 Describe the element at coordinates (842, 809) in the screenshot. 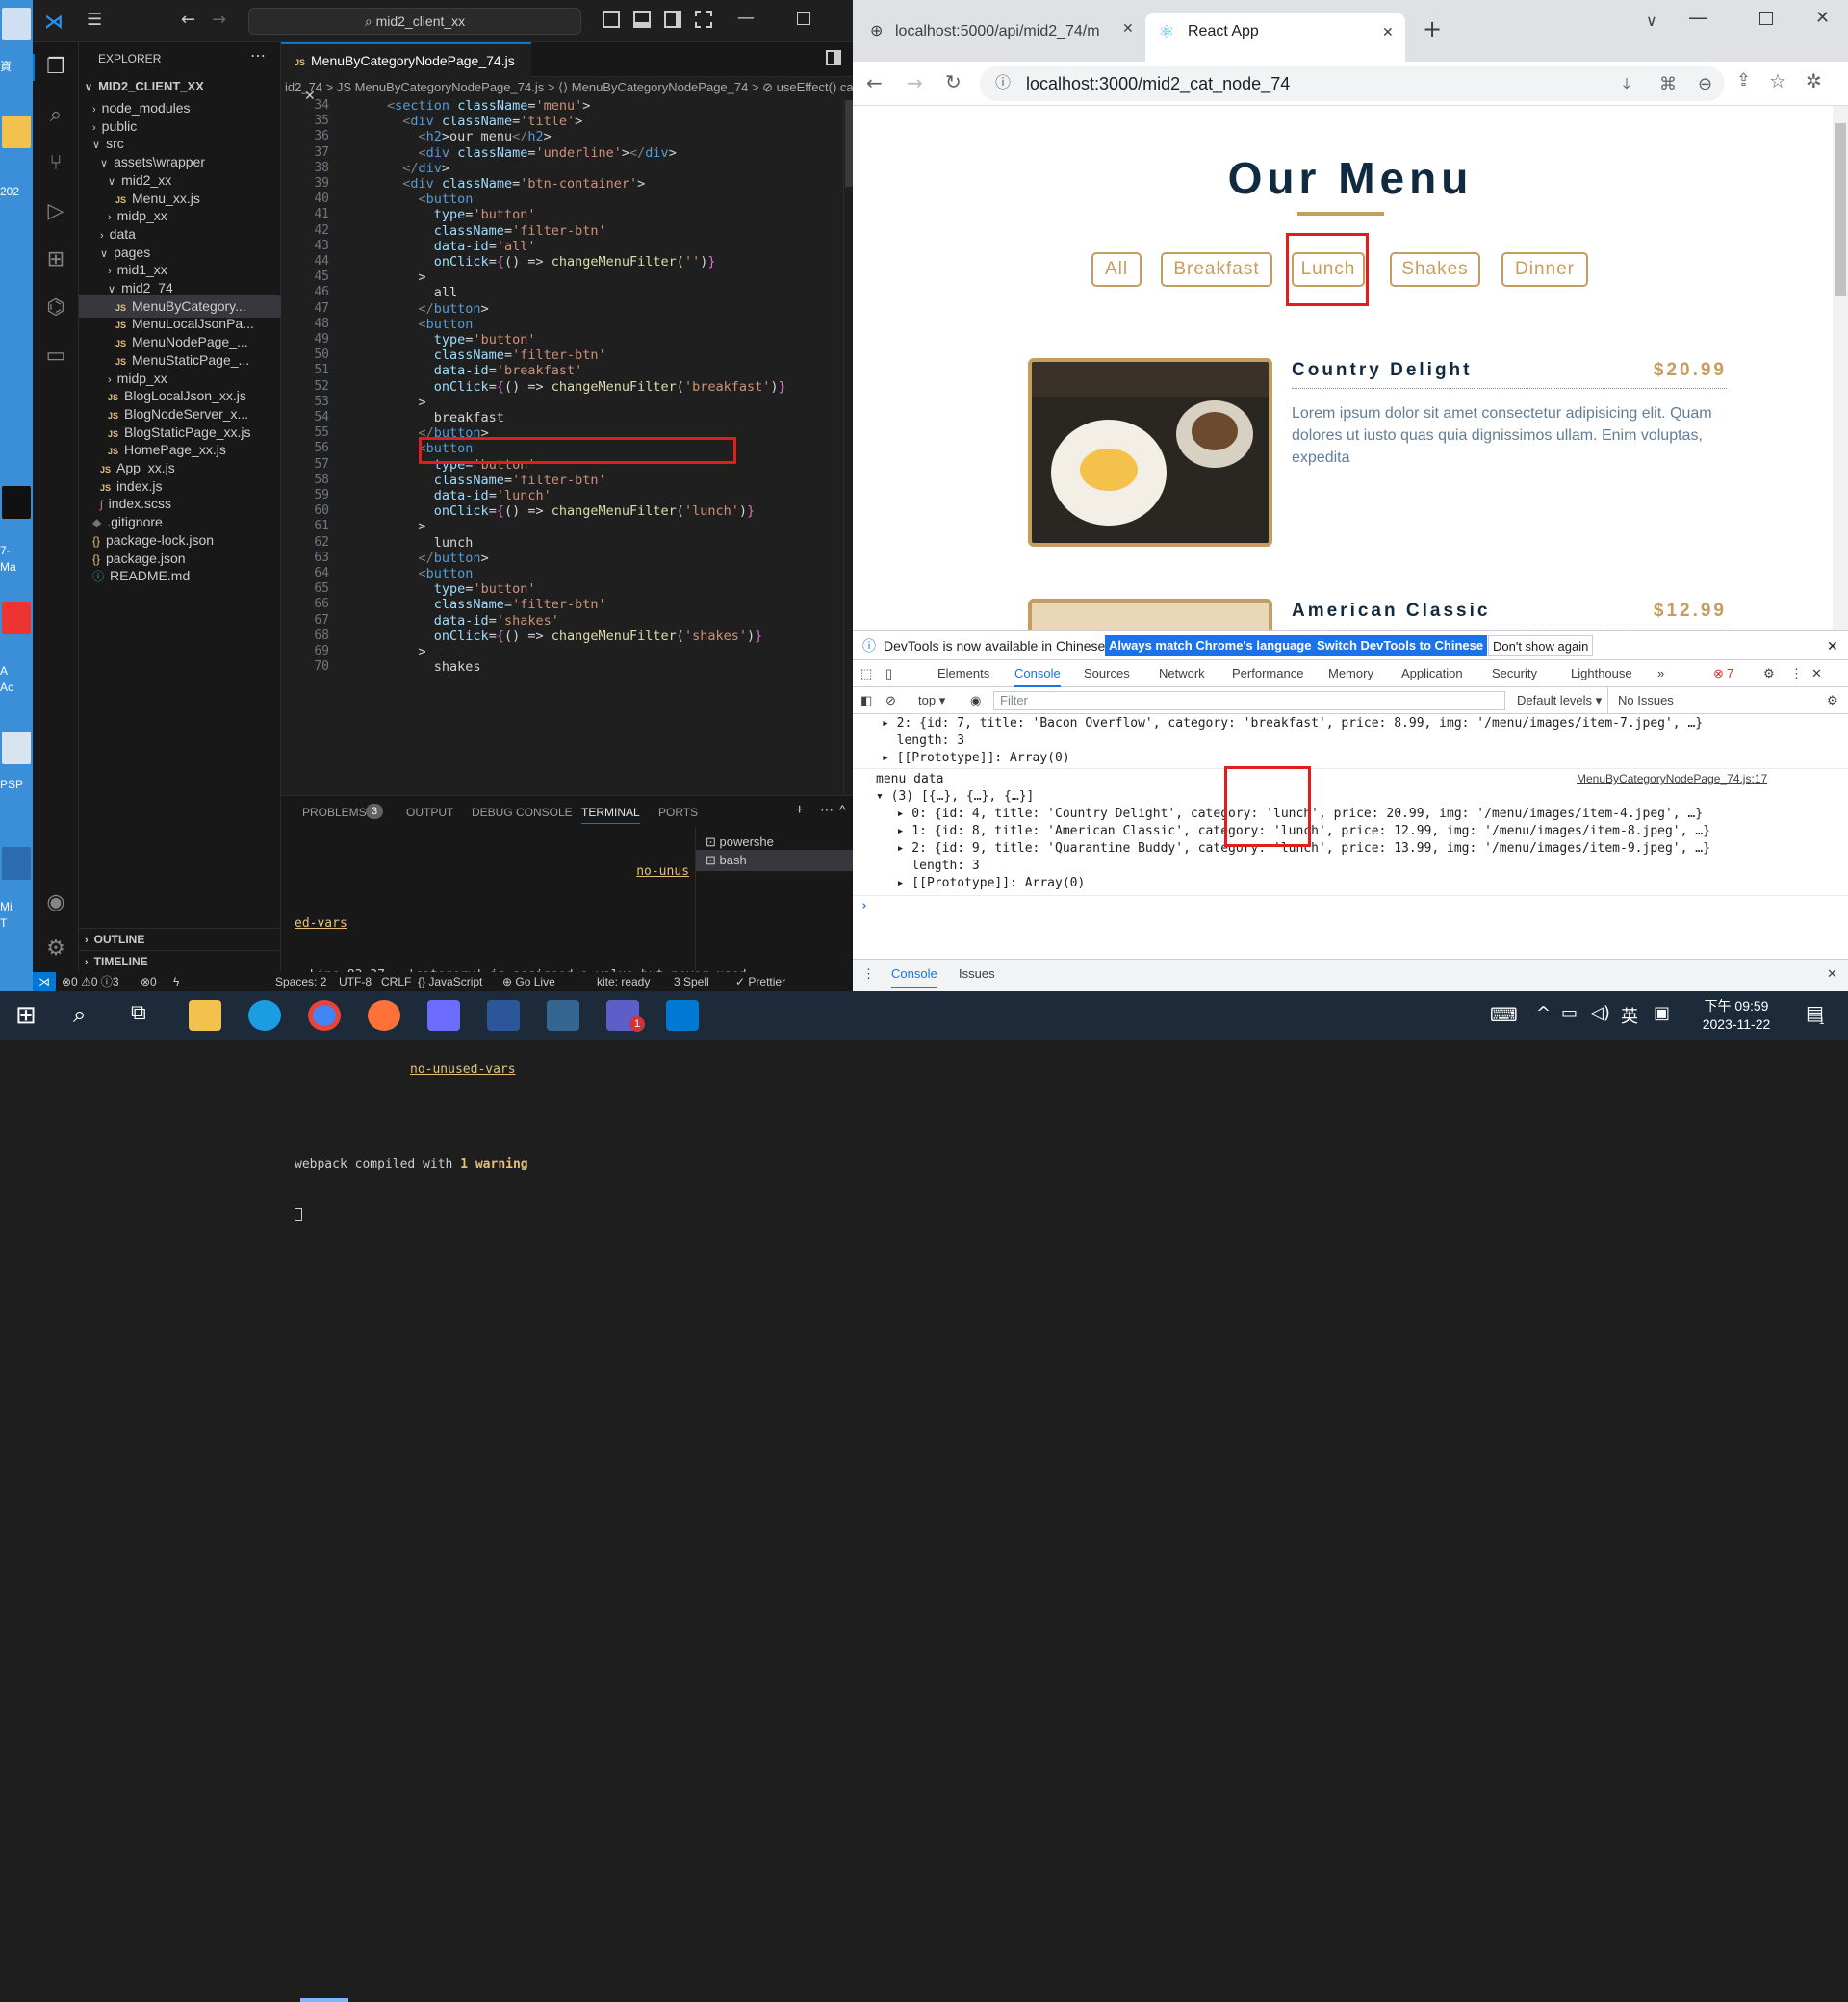

I see `chevron-up-icon: ^` at that location.